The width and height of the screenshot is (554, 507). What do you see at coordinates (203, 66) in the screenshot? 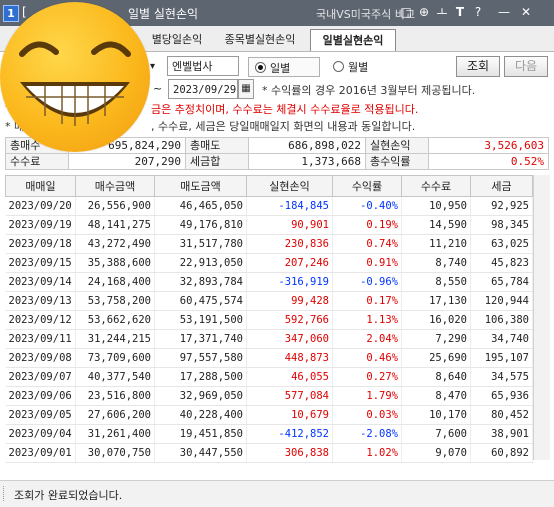
I see `account-name-field: 엔벨법사` at bounding box center [203, 66].